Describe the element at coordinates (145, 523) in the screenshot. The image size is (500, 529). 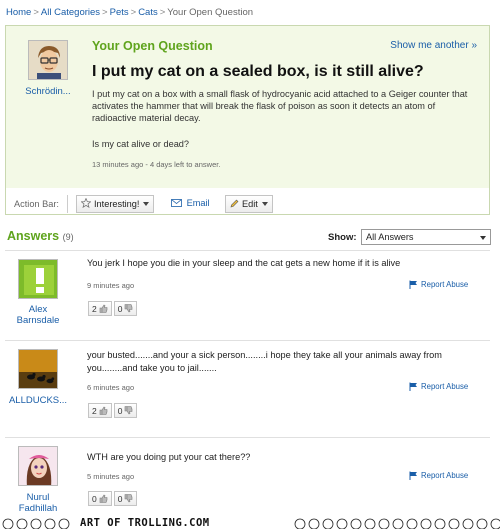
I see `watermark-text: ART OF TROLLING.COM` at that location.